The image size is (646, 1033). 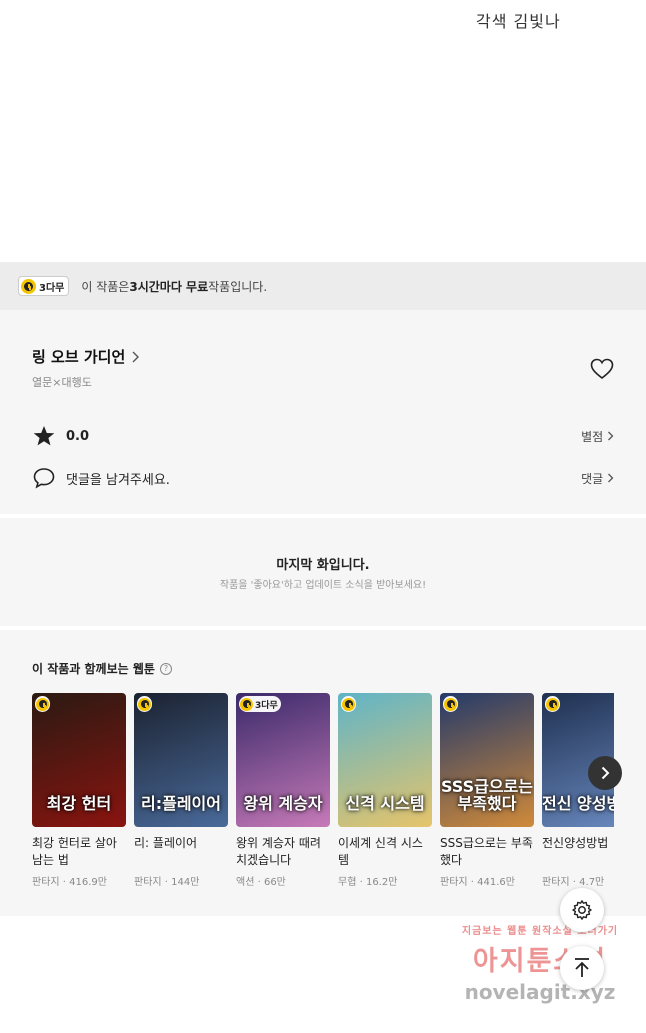 I want to click on last-episode-subtitle: 작품을 '좋아요'하고 업데이트 소식을 받아보세요!, so click(x=323, y=585).